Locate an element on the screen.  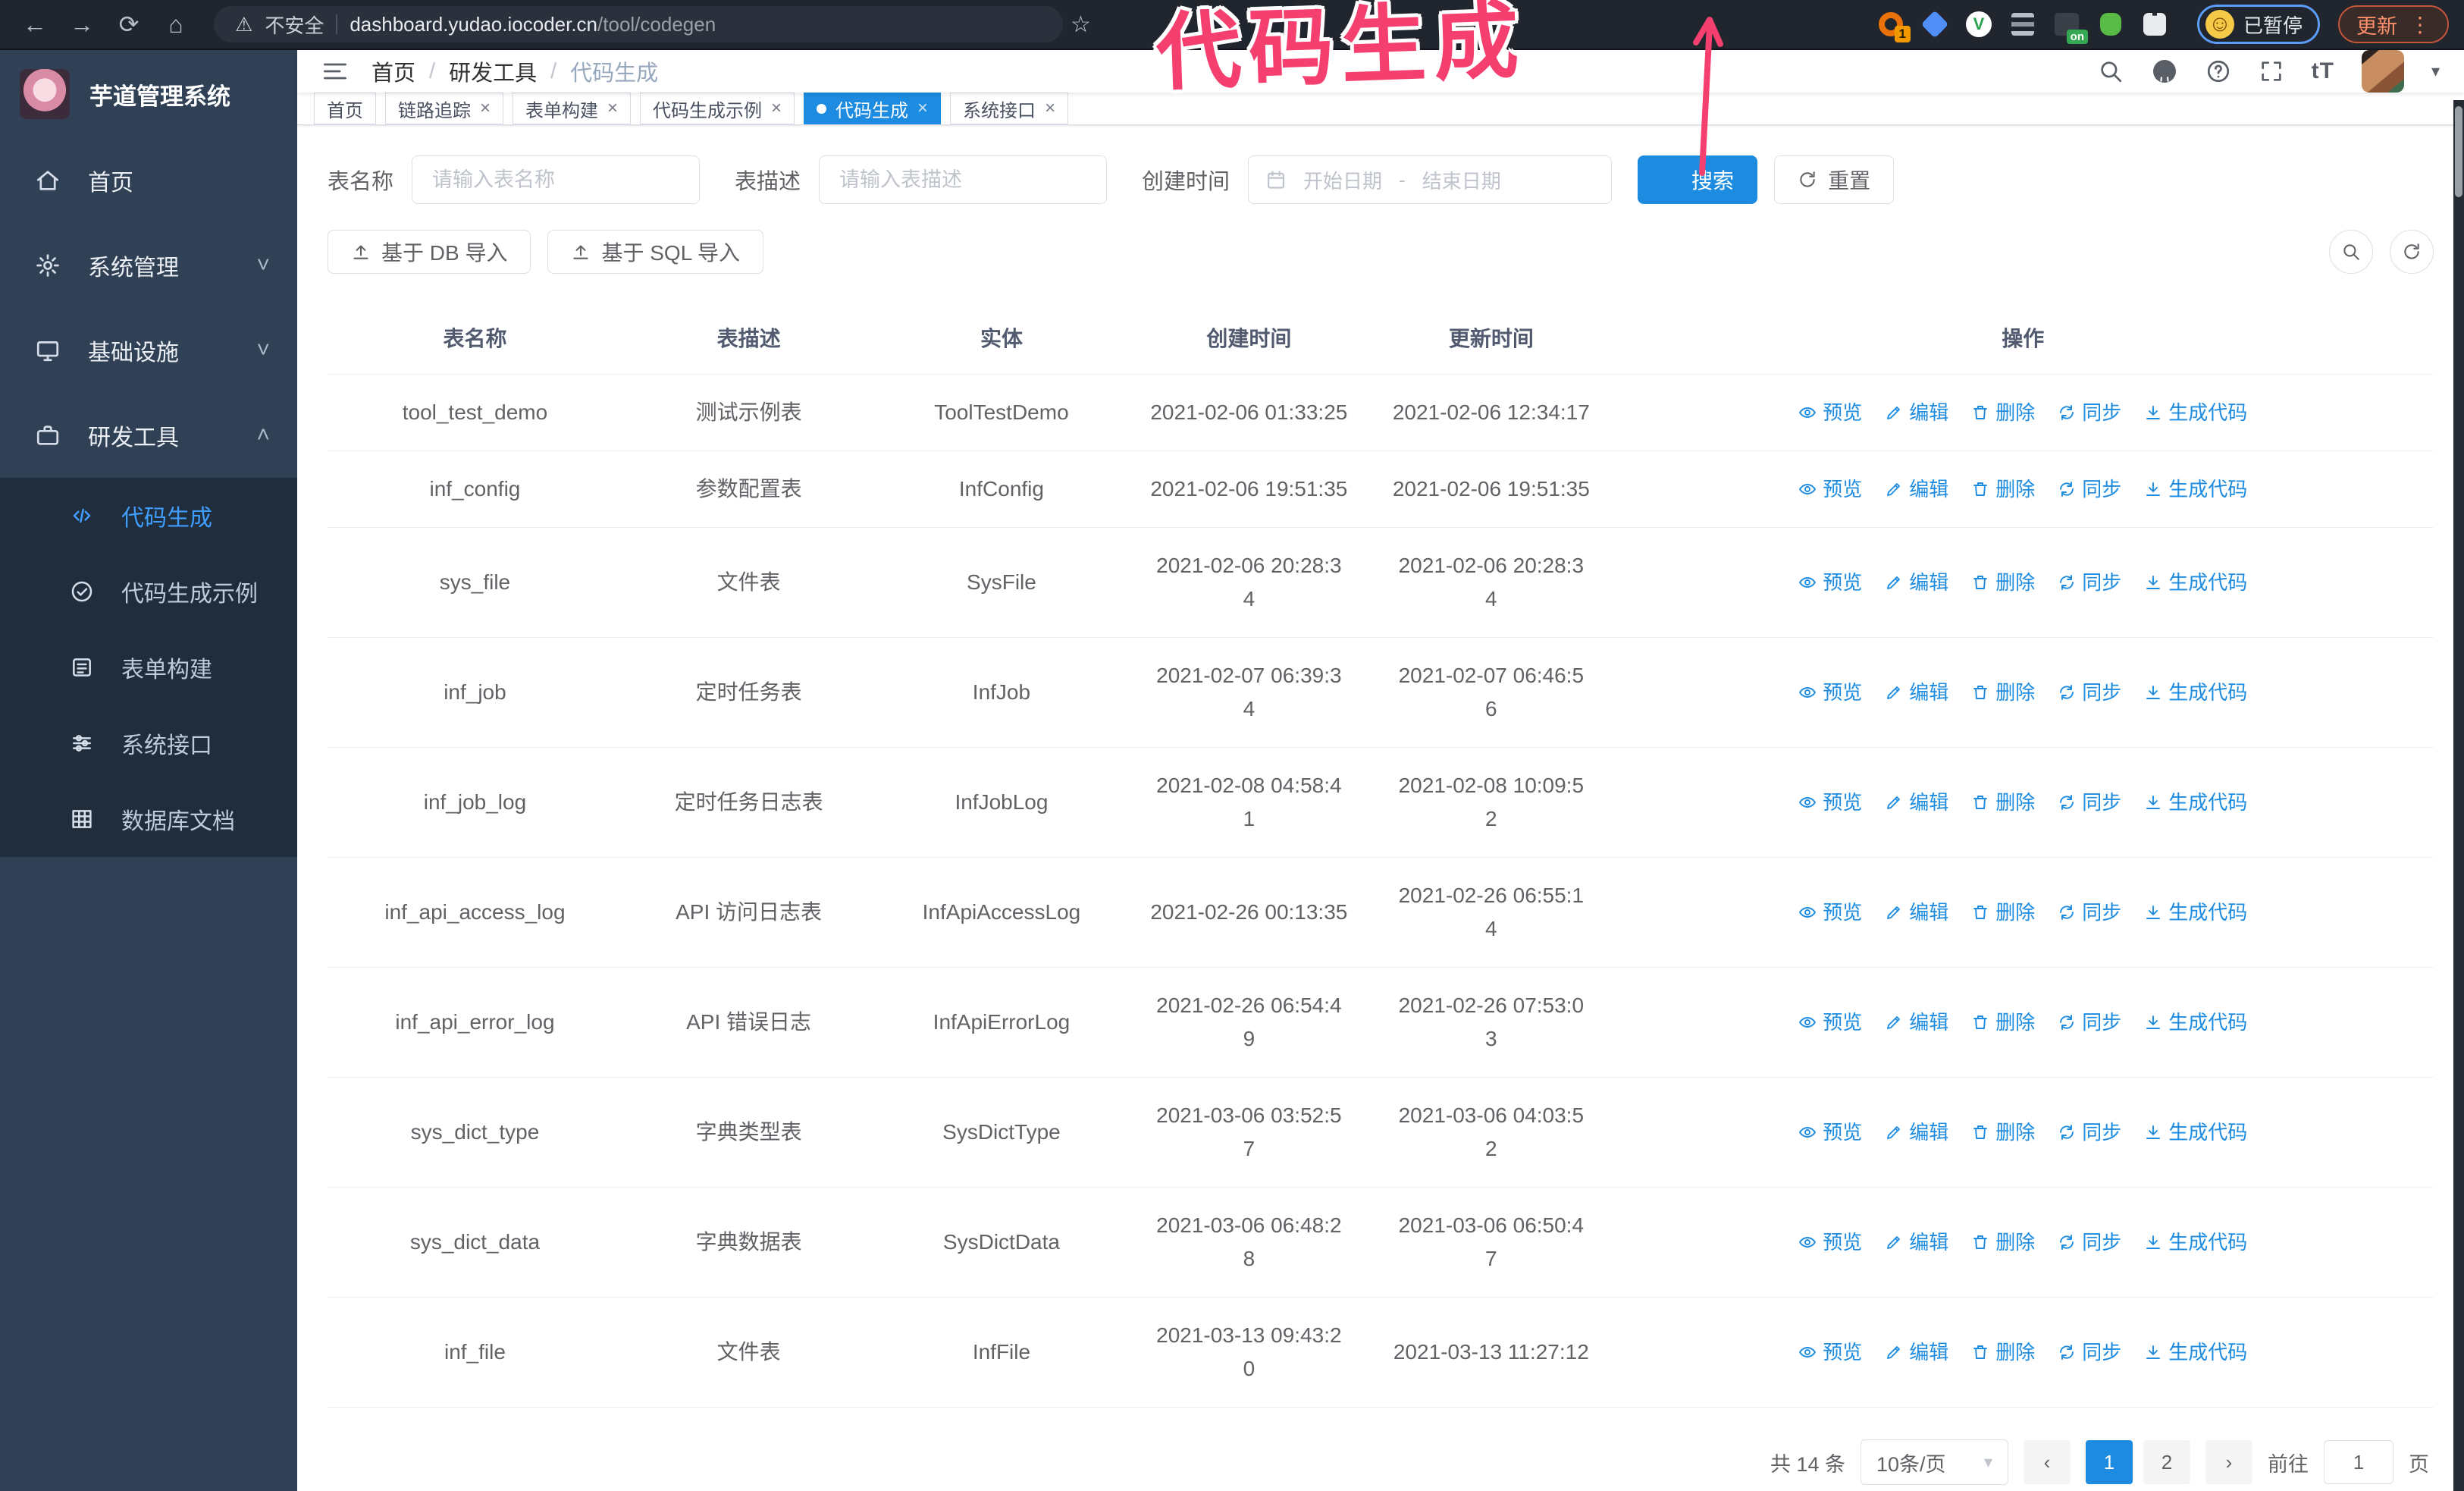
next-page-button: › is located at coordinates (2228, 1462).